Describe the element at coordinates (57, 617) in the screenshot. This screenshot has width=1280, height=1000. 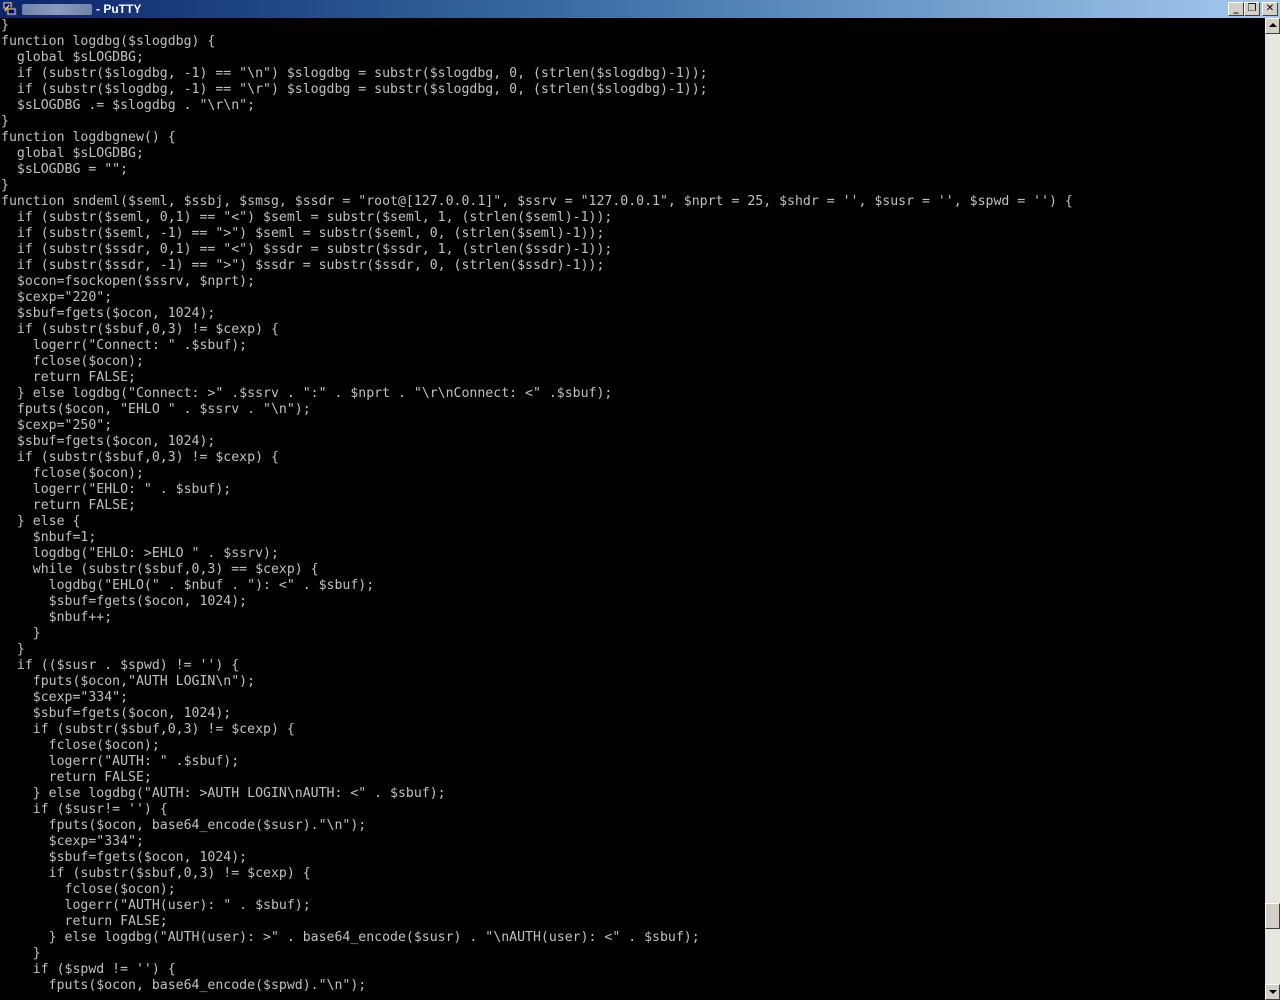
I see `terminal-line: $nbuf++;` at that location.